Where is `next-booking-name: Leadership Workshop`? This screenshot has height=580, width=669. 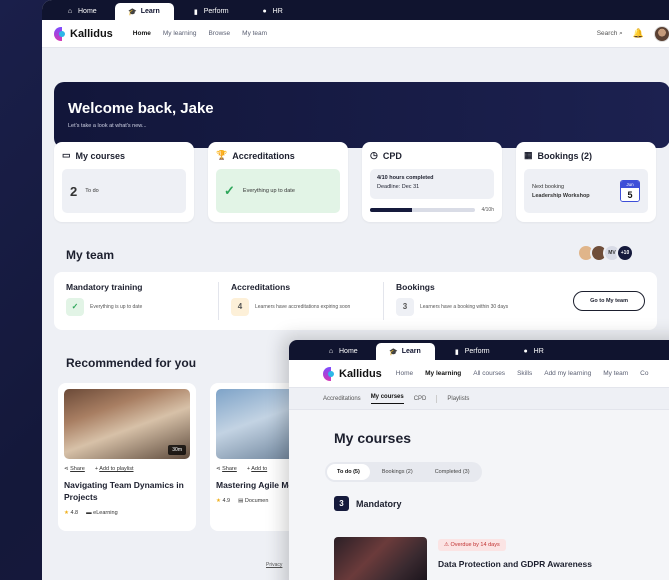 next-booking-name: Leadership Workshop is located at coordinates (561, 195).